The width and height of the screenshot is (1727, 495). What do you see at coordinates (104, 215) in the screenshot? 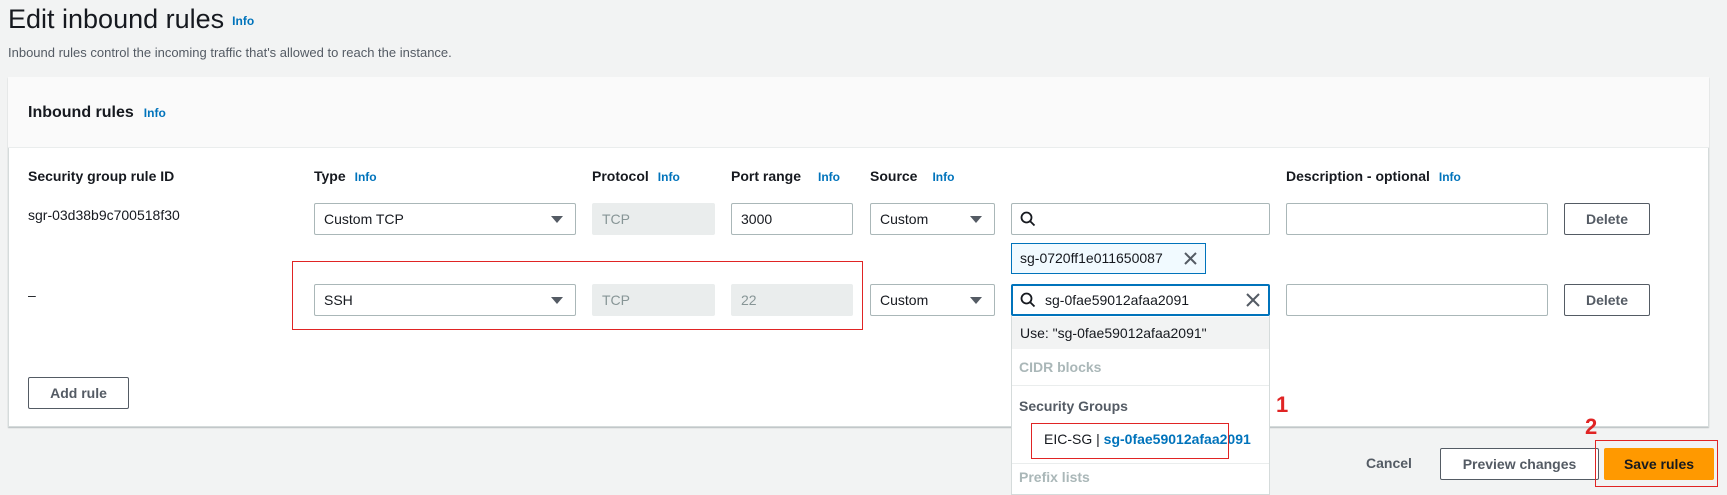
I see `rule-id: sgr-03d38b9c700518f30` at bounding box center [104, 215].